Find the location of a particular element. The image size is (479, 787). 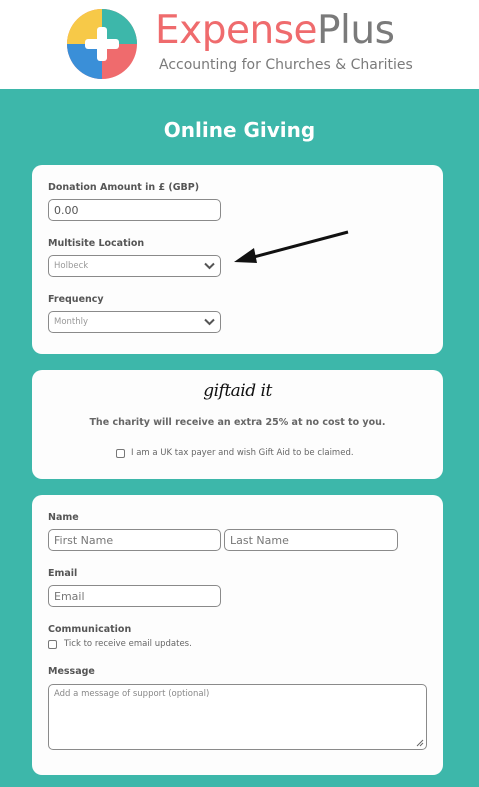

brand-name-part2: Plus is located at coordinates (356, 30).